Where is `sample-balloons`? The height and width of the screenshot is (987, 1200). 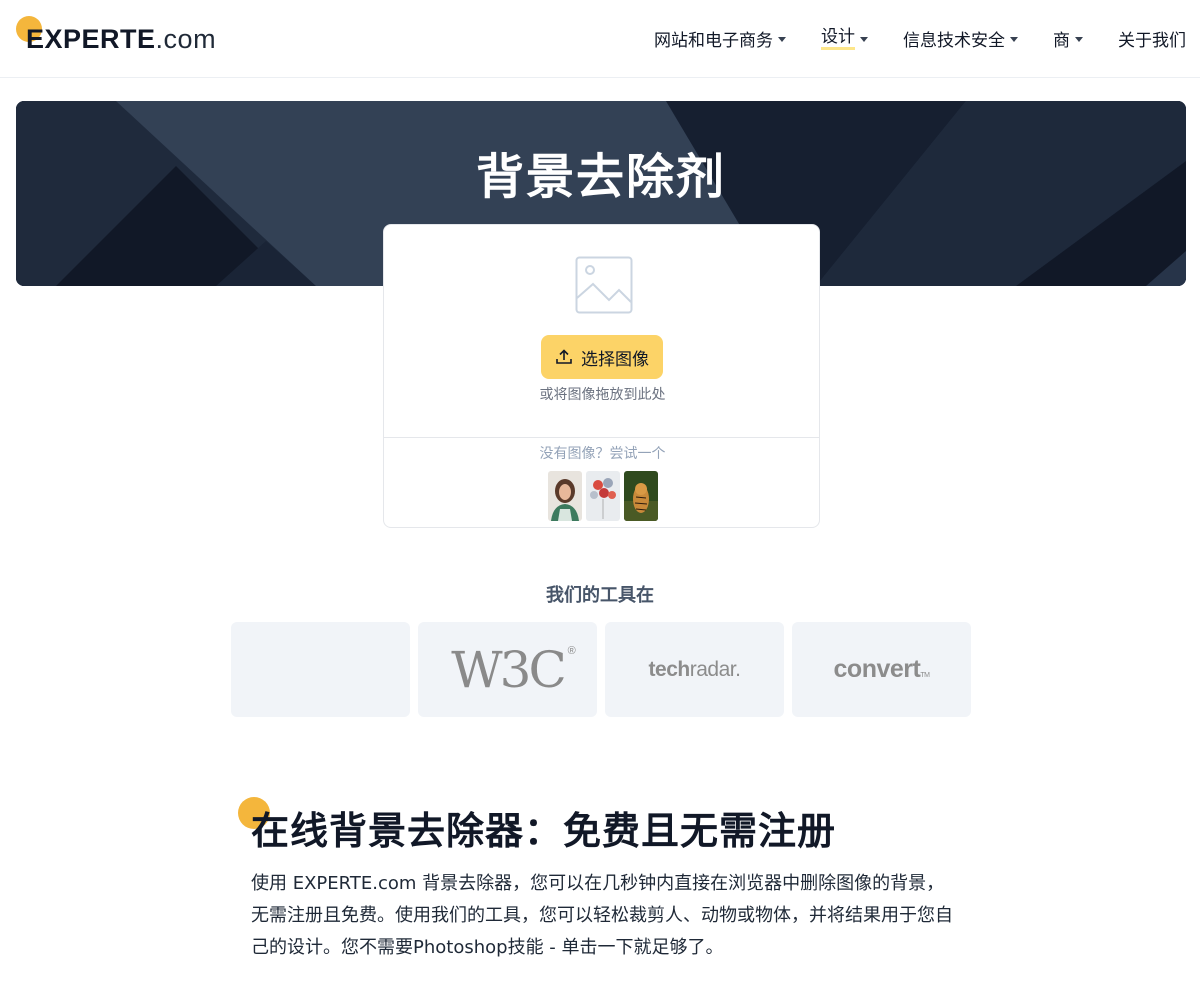
sample-balloons is located at coordinates (603, 496).